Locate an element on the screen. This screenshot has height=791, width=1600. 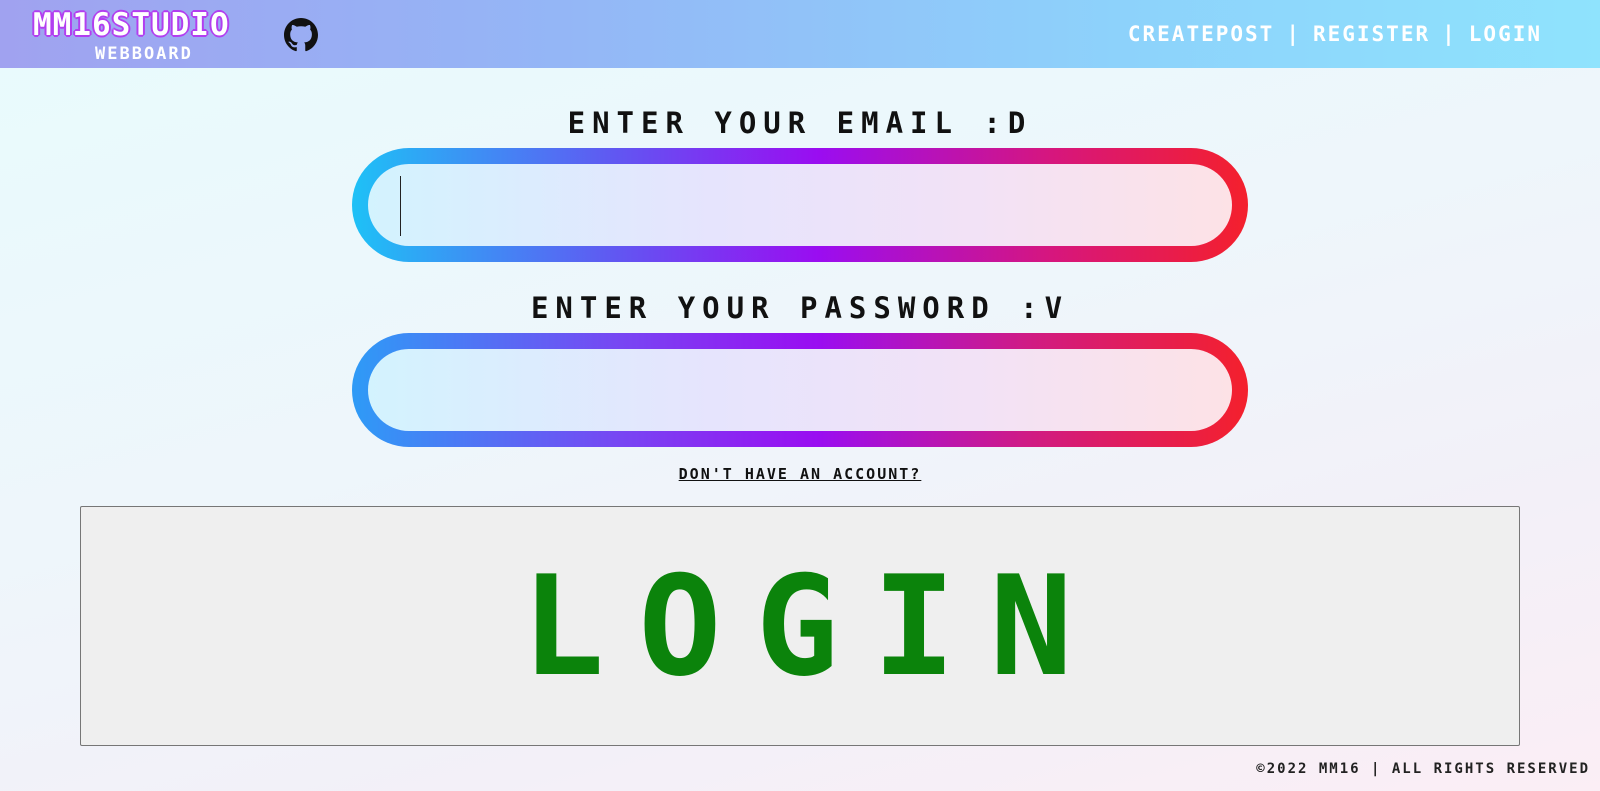
footer-copyright: ©2022 MM16 | ALL RIGHTS RESERVED is located at coordinates (1423, 769).